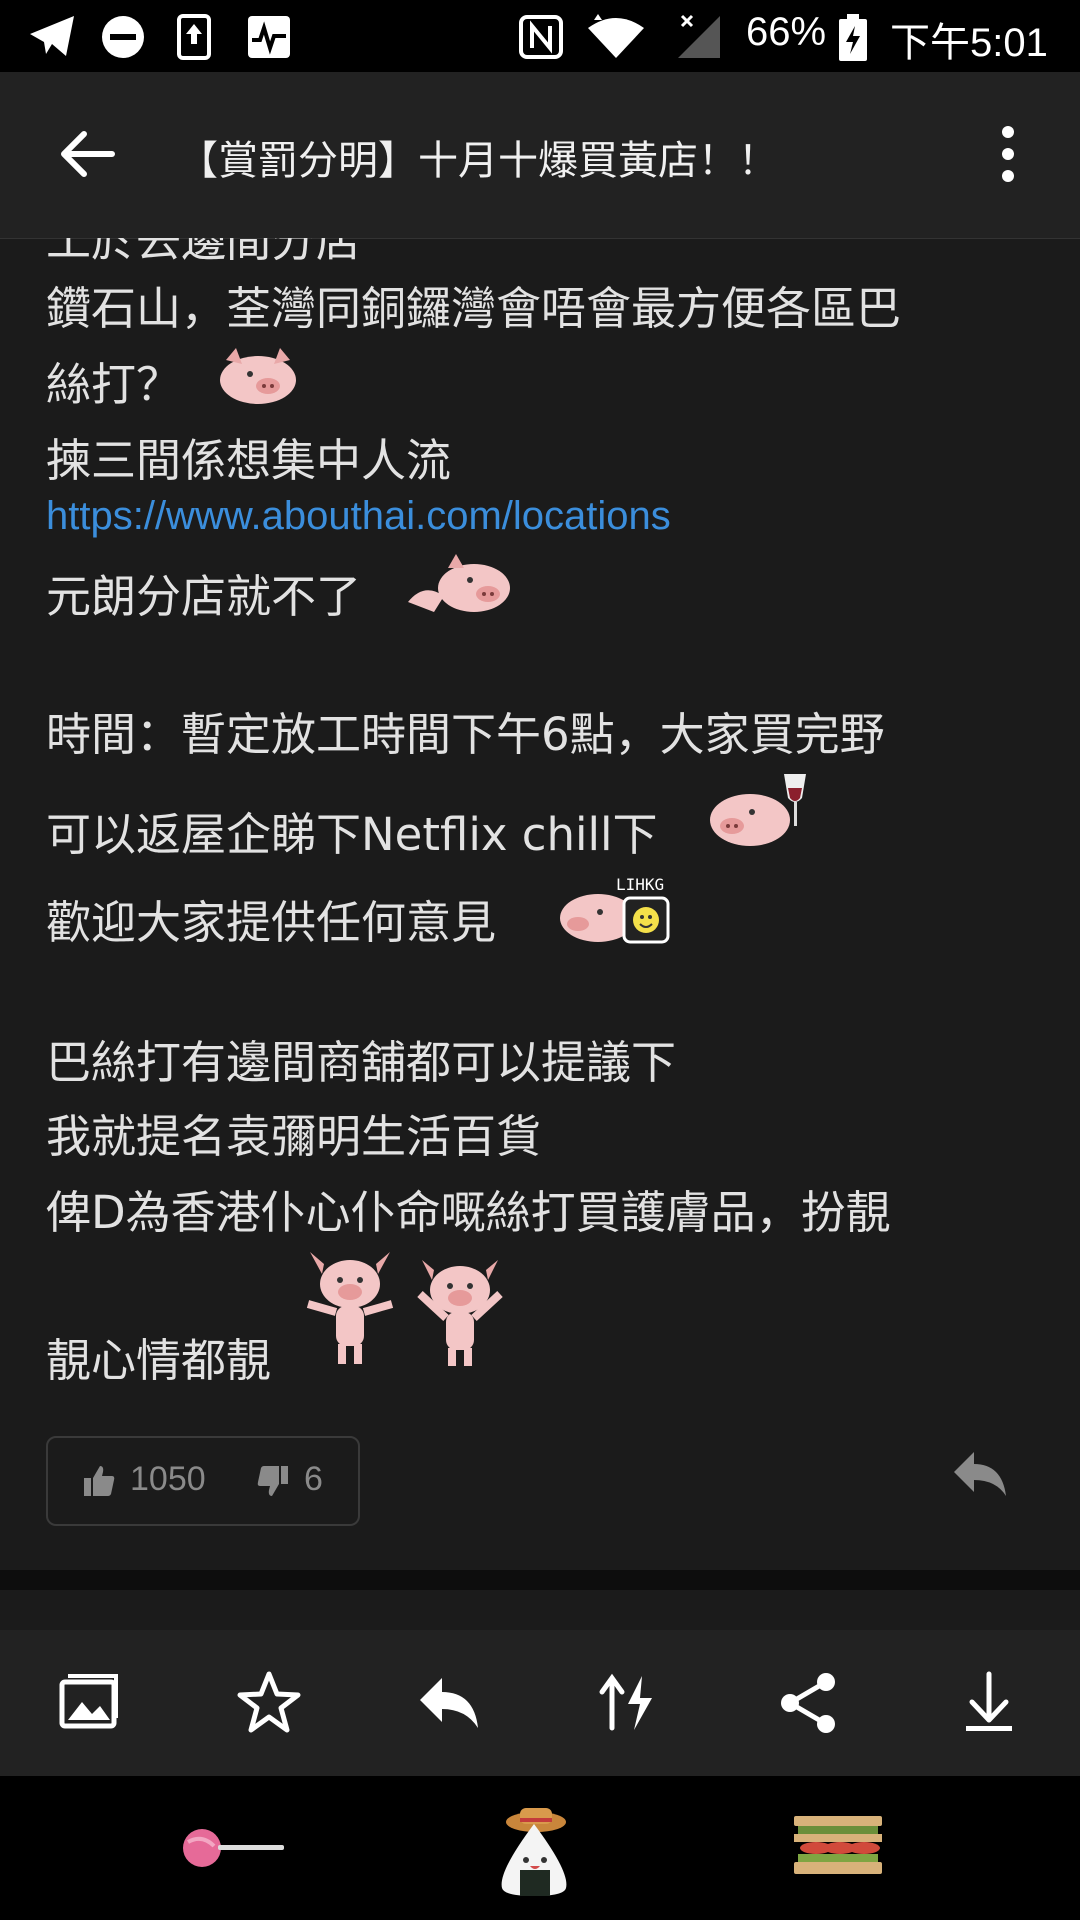  I want to click on section-divider, so click(540, 1580).